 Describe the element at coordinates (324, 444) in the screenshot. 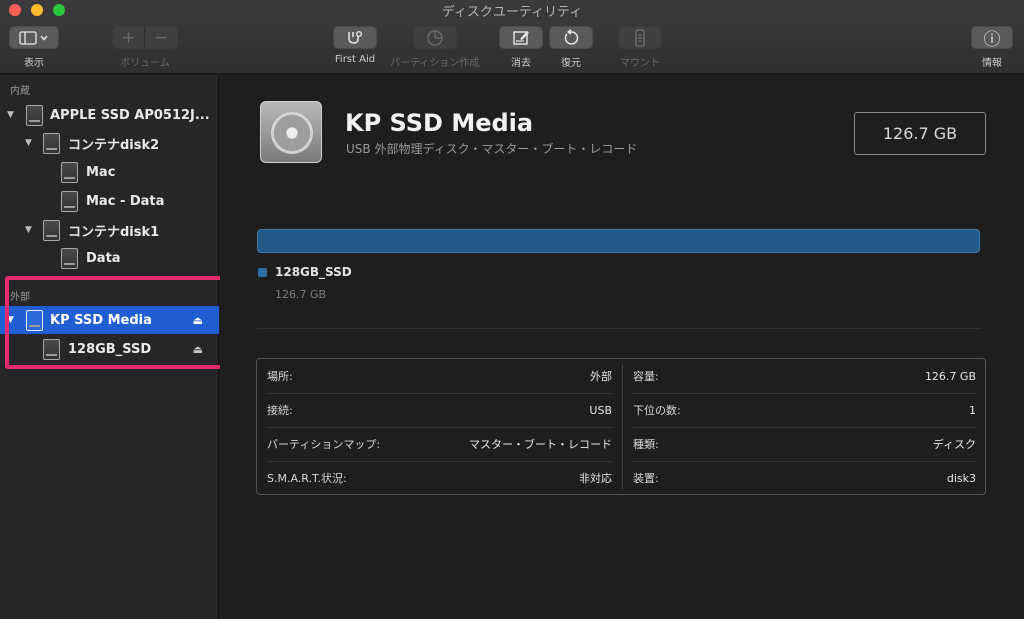

I see `info-key: パーティションマップ:` at that location.